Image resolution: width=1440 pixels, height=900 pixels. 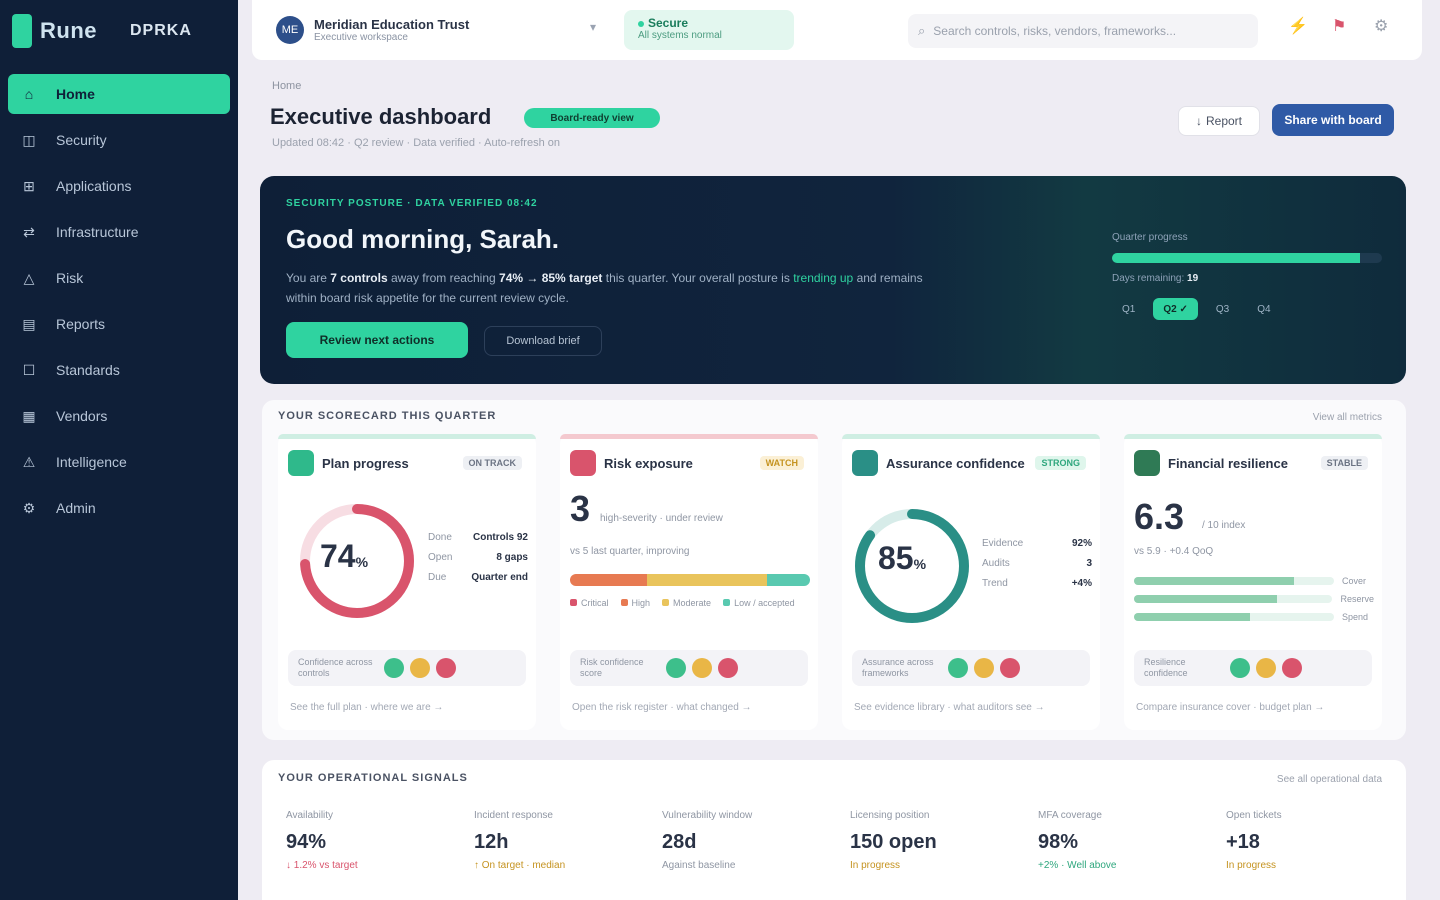 What do you see at coordinates (119, 508) in the screenshot?
I see `sidebar-item-admin: ⚙ Admin` at bounding box center [119, 508].